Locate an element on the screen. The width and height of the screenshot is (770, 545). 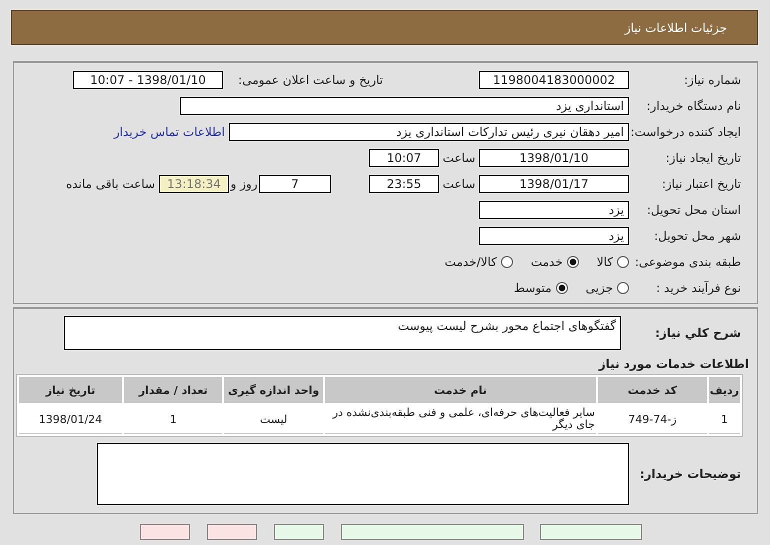
contact-link: اطلاعات تماس خریدار is located at coordinates (169, 132).